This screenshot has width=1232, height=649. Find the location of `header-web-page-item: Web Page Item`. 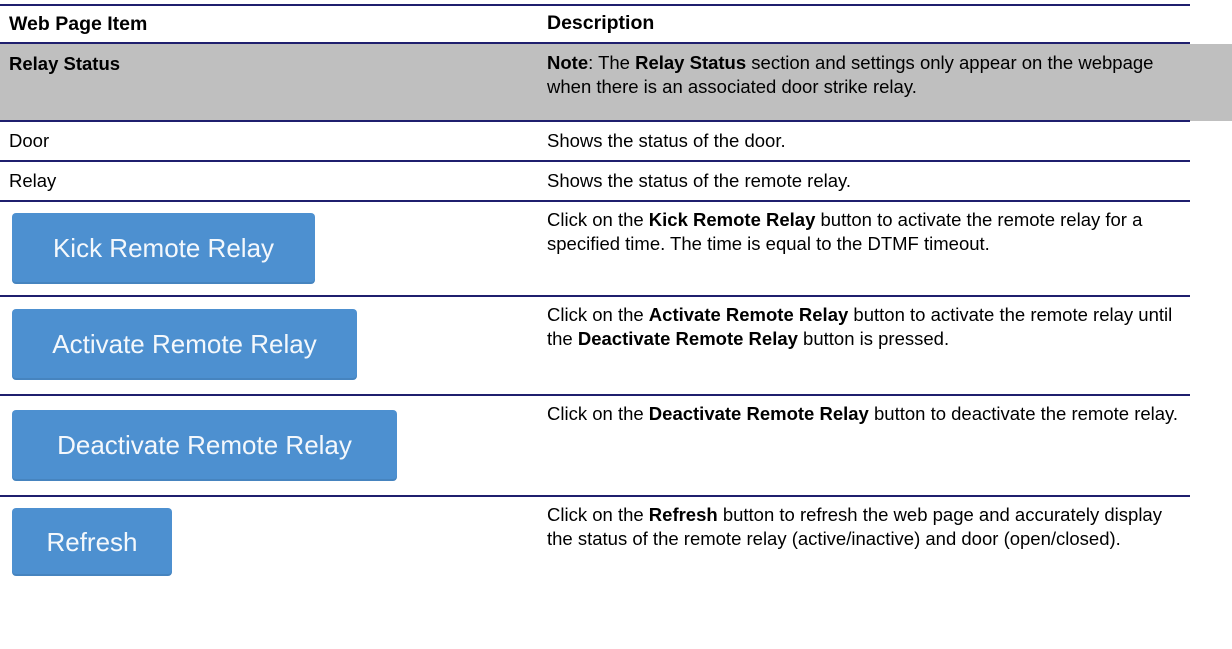

header-web-page-item: Web Page Item is located at coordinates (78, 23).